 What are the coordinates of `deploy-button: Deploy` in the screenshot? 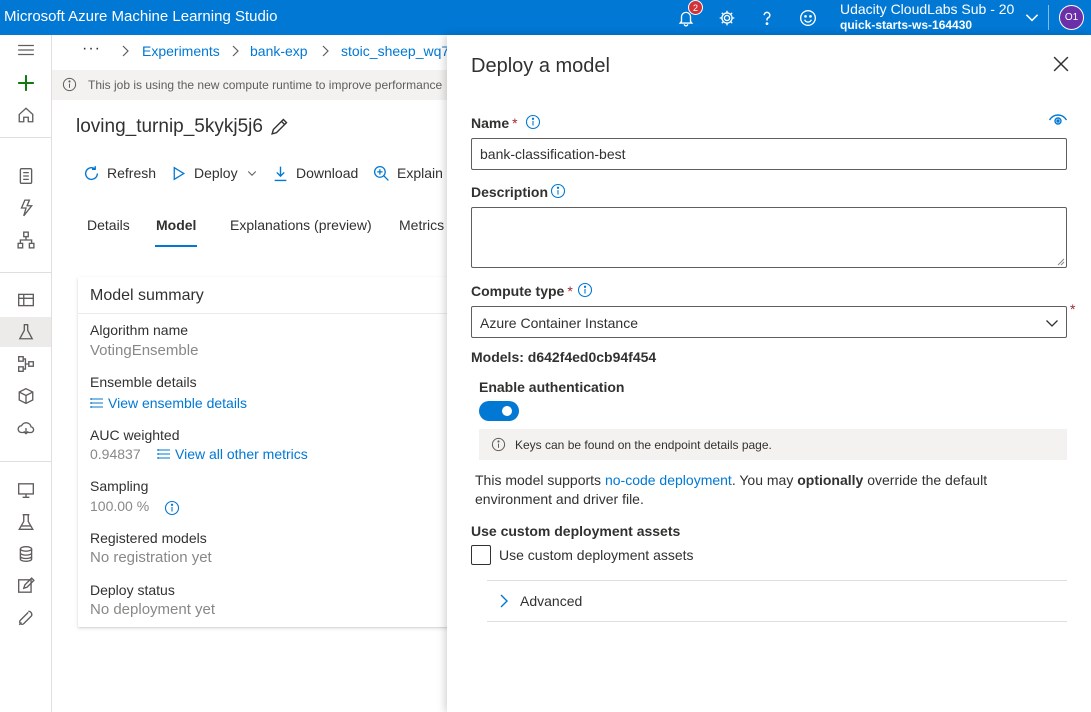 It's located at (217, 173).